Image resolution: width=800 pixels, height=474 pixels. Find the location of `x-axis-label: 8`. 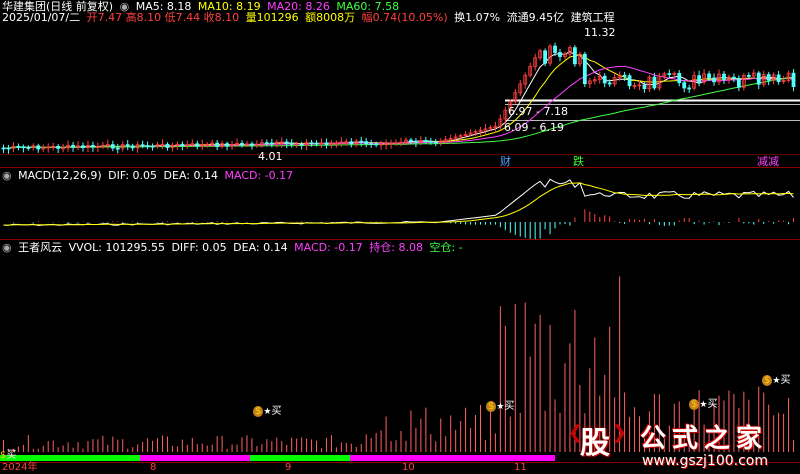

x-axis-label: 8 is located at coordinates (153, 467).